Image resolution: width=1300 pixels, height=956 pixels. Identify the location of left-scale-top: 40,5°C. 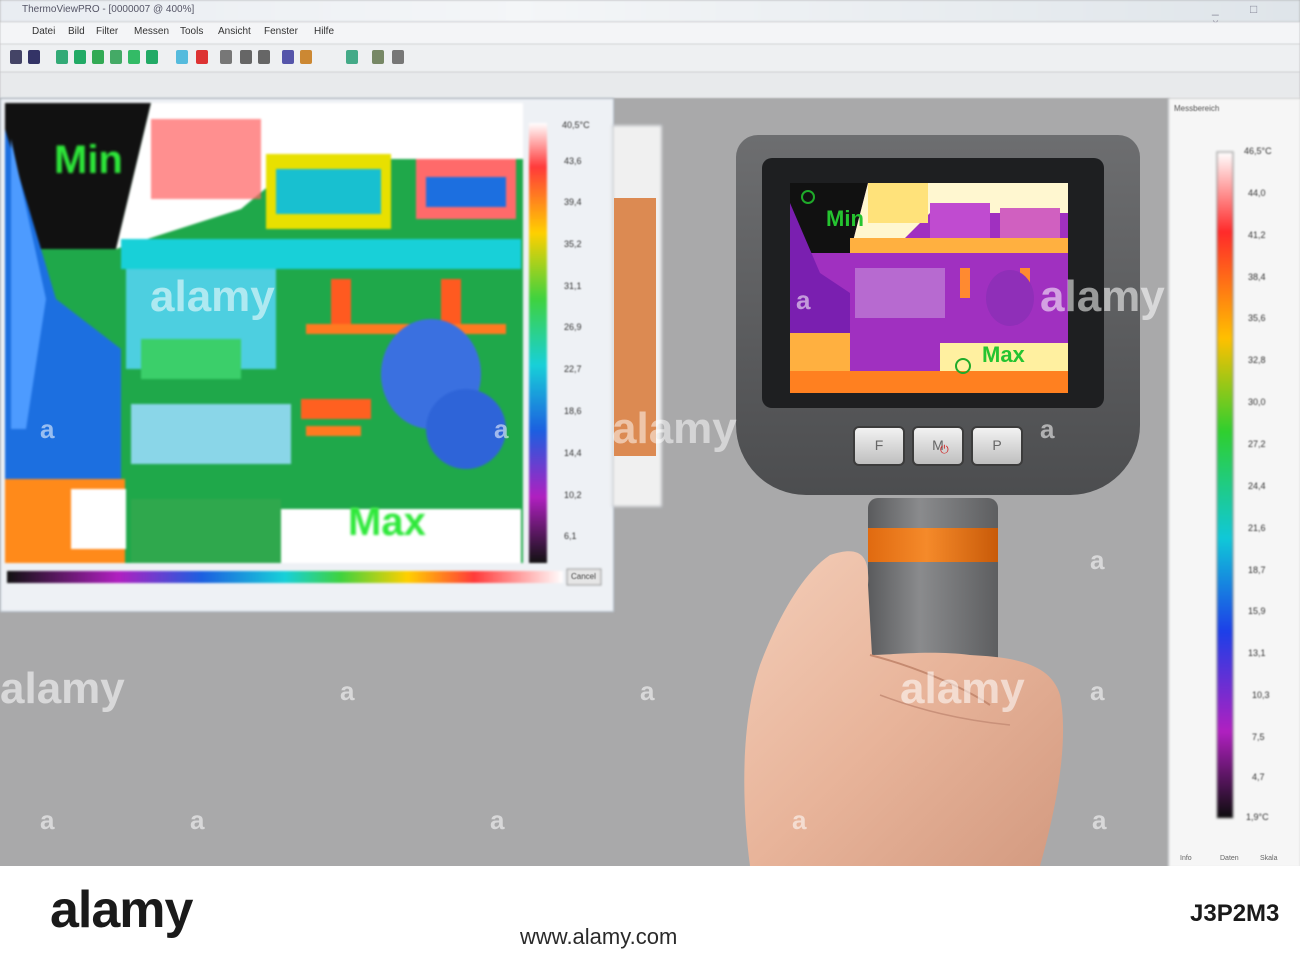
(576, 125).